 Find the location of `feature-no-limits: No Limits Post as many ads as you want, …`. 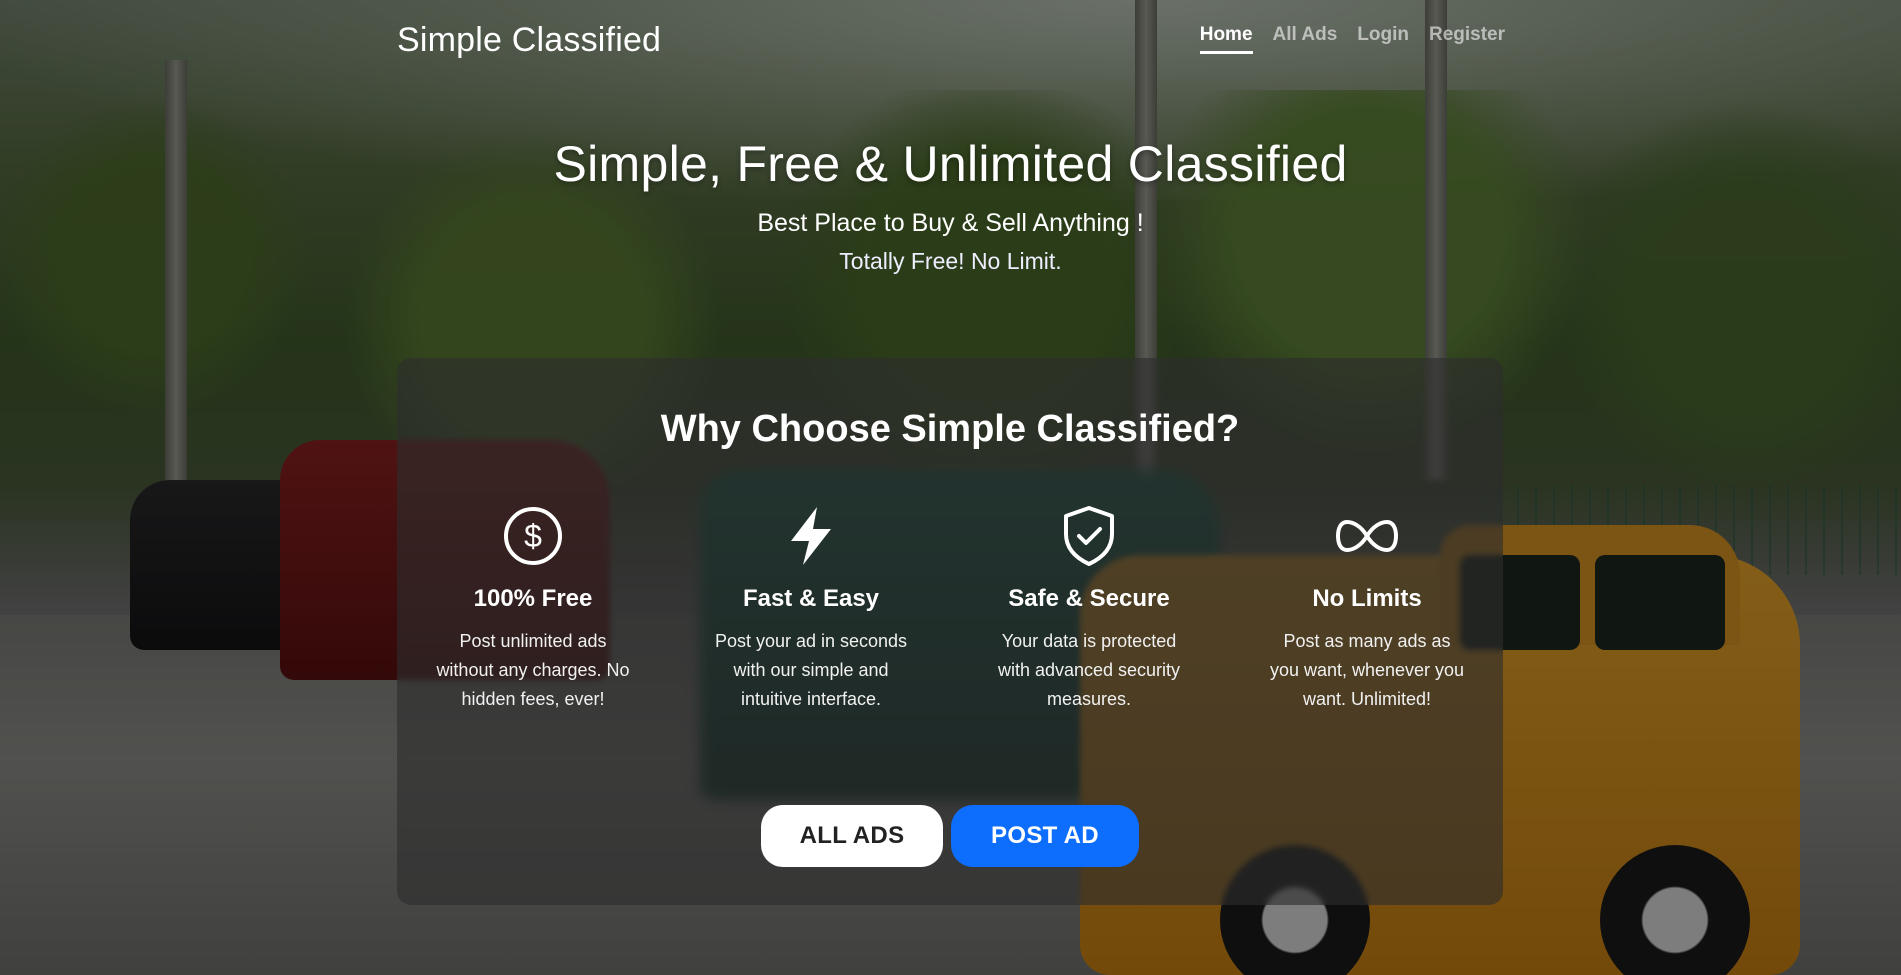

feature-no-limits: No Limits Post as many ads as you want, … is located at coordinates (1367, 608).